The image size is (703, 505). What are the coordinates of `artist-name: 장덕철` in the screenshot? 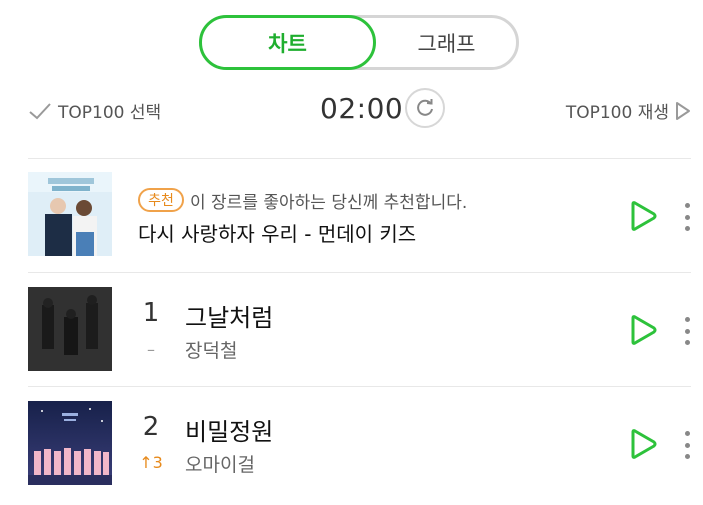 It's located at (211, 349).